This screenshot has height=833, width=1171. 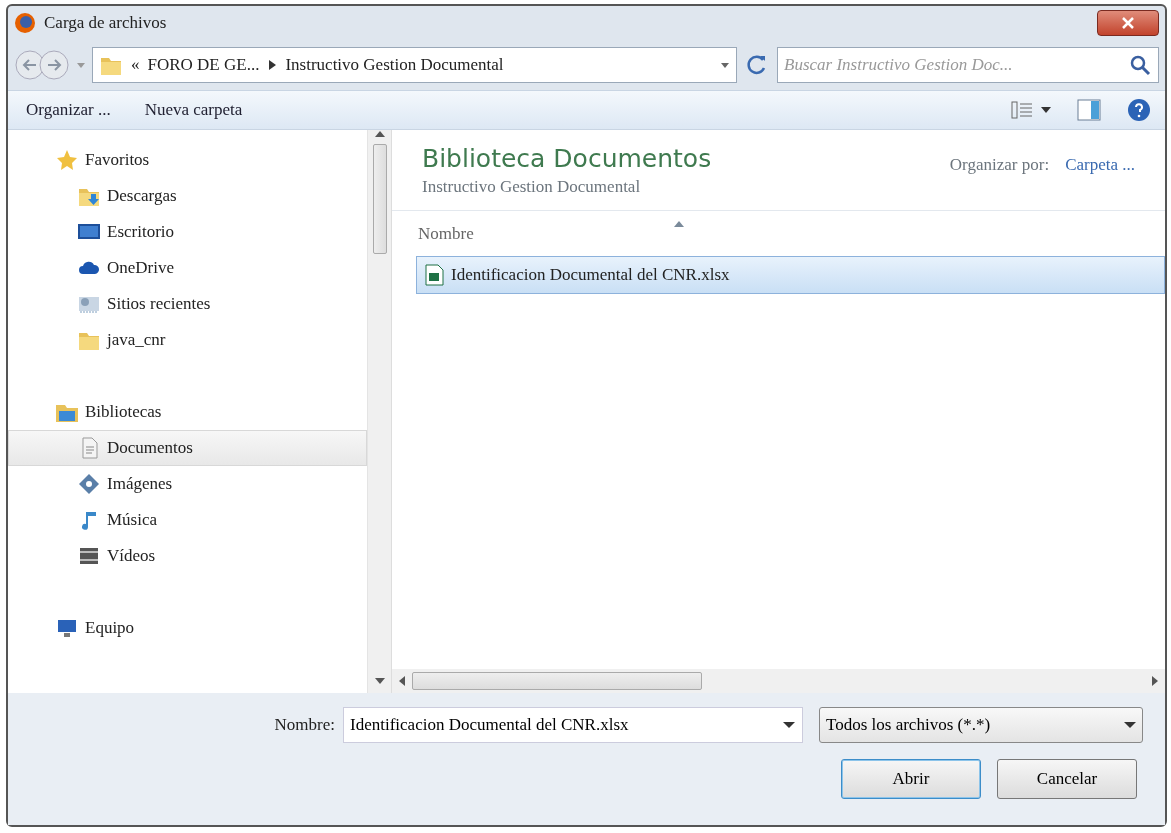 I want to click on address-field: « FORO DE GE... Instructivo Gestion Documental, so click(x=414, y=65).